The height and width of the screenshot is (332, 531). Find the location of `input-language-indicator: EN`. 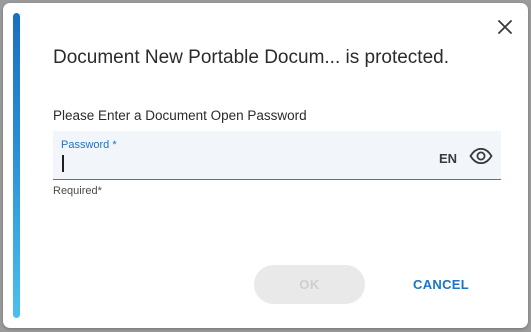

input-language-indicator: EN is located at coordinates (448, 158).